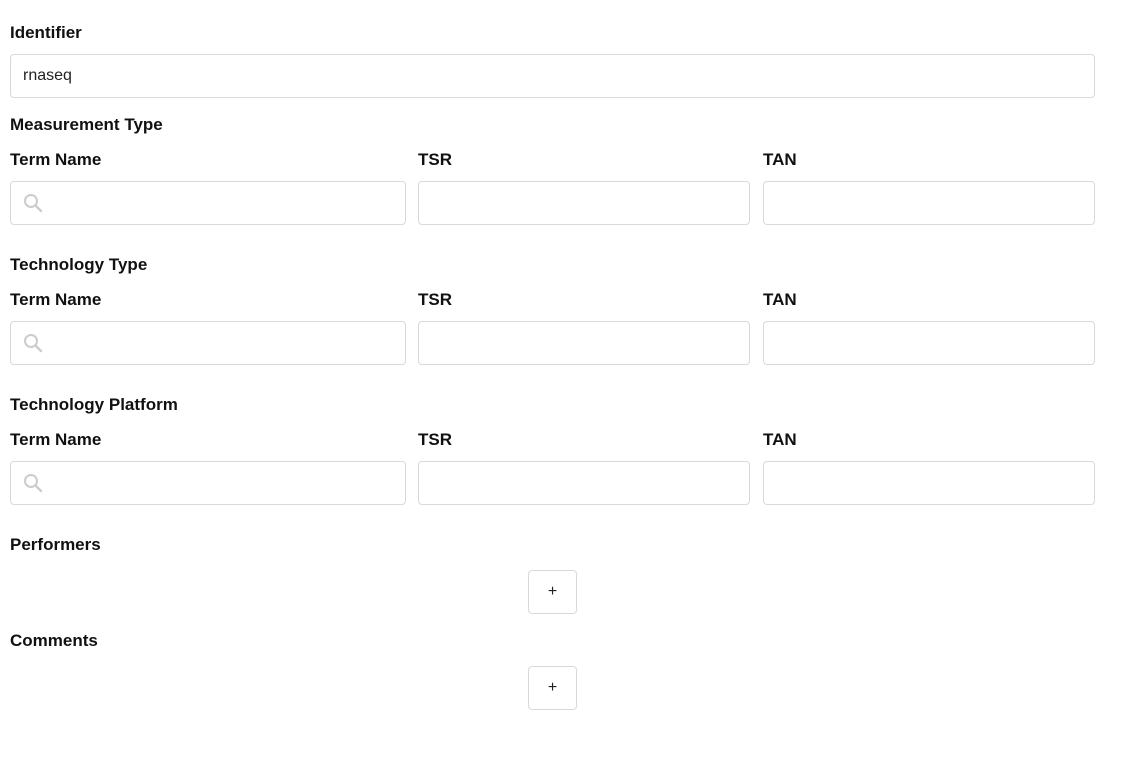 The width and height of the screenshot is (1132, 764). What do you see at coordinates (435, 299) in the screenshot?
I see `technology-type-tsr-label: TSR` at bounding box center [435, 299].